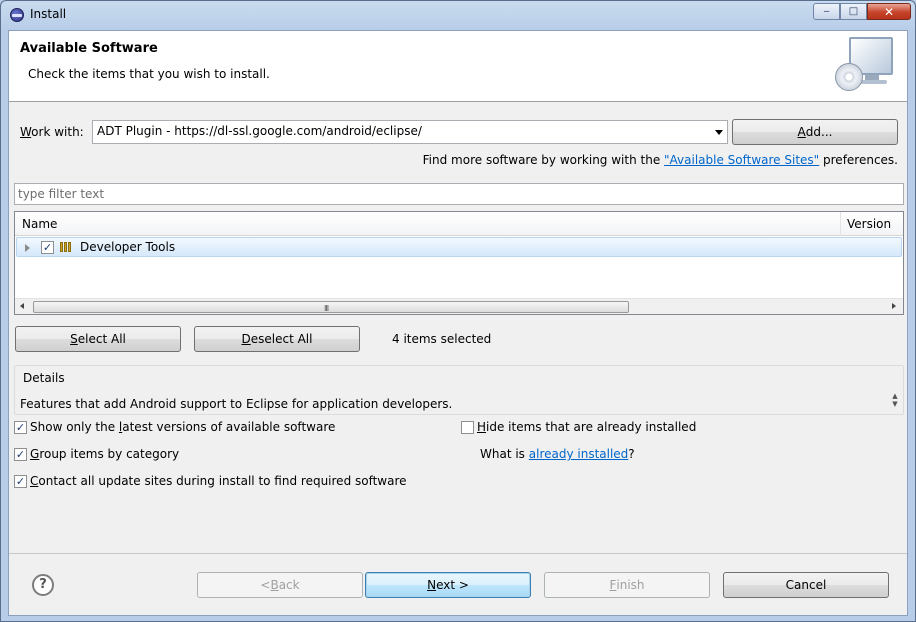  I want to click on hide-installed-checkbox, so click(467, 427).